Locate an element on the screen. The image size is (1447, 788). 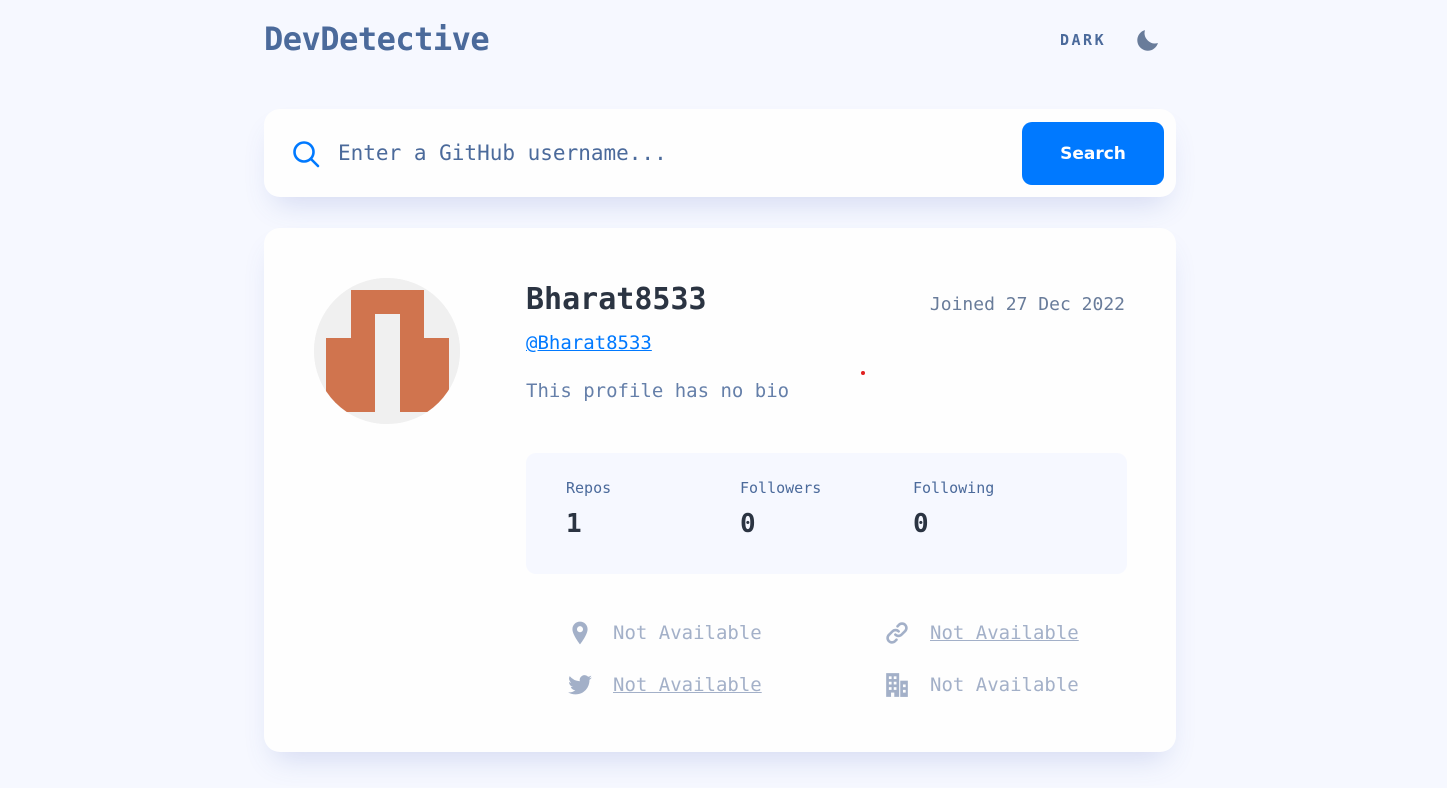
stat-following: Following 0 is located at coordinates (953, 509).